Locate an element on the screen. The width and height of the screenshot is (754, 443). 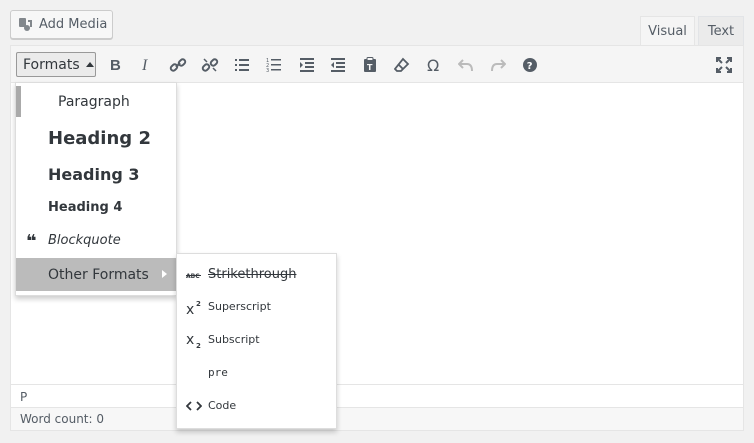
toolbar: Formats B I 1 2 3 T Ω ? is located at coordinates (377, 64).